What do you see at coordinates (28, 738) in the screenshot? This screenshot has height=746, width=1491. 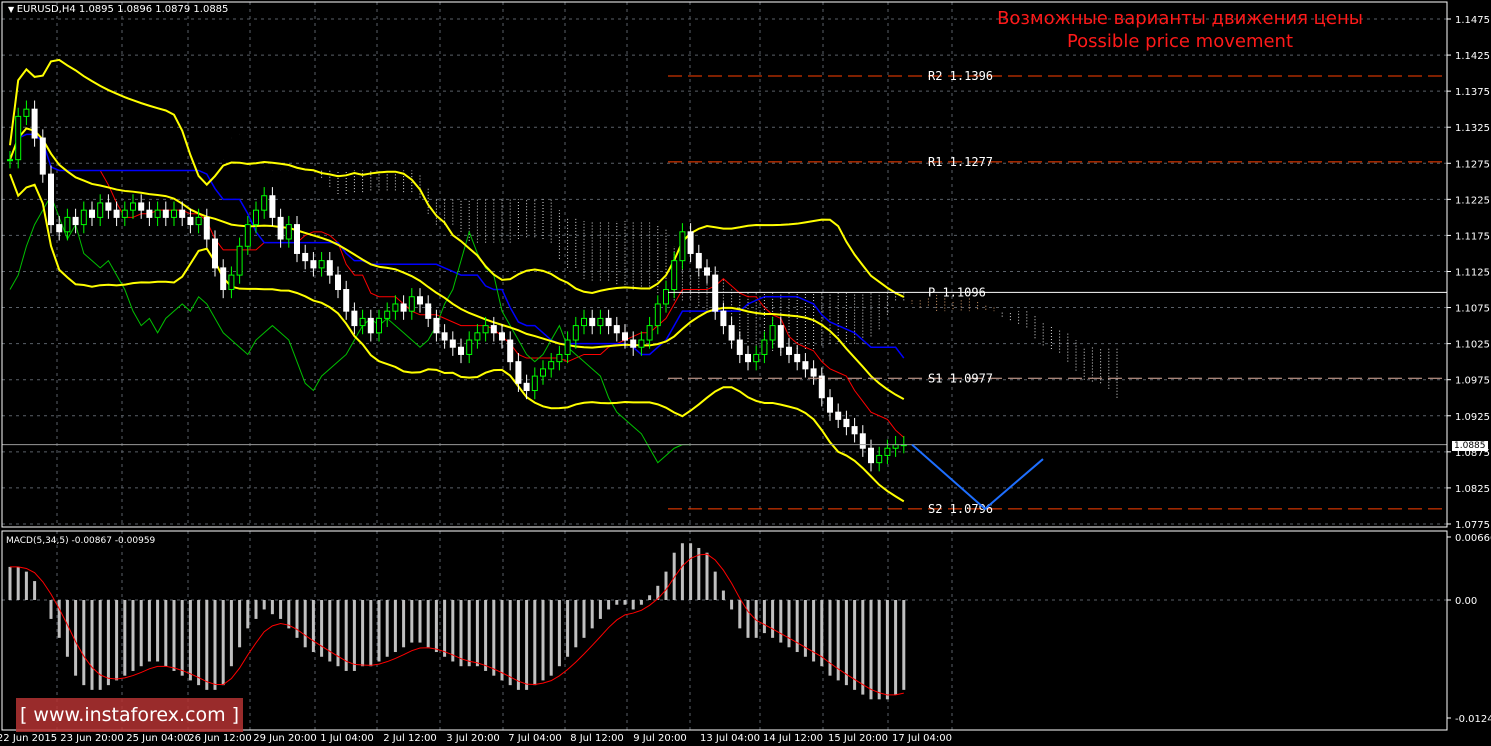 I see `x-tick-label: 22 Jun 2015` at bounding box center [28, 738].